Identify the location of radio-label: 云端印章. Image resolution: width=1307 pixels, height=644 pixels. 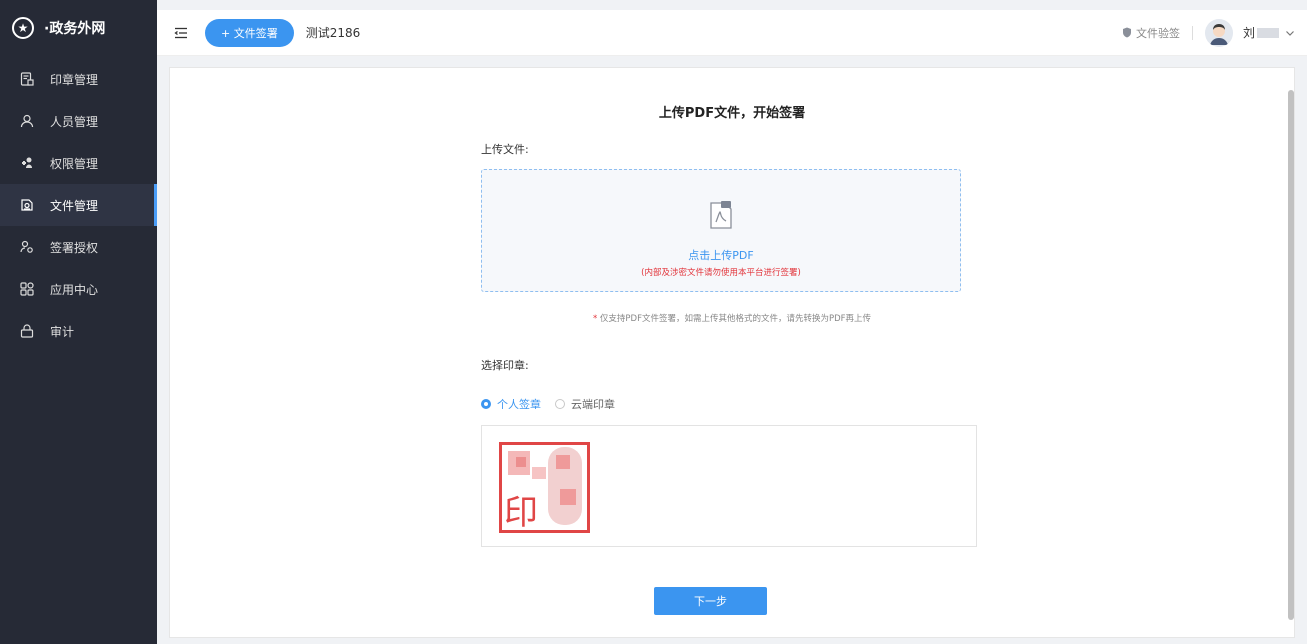
(593, 404).